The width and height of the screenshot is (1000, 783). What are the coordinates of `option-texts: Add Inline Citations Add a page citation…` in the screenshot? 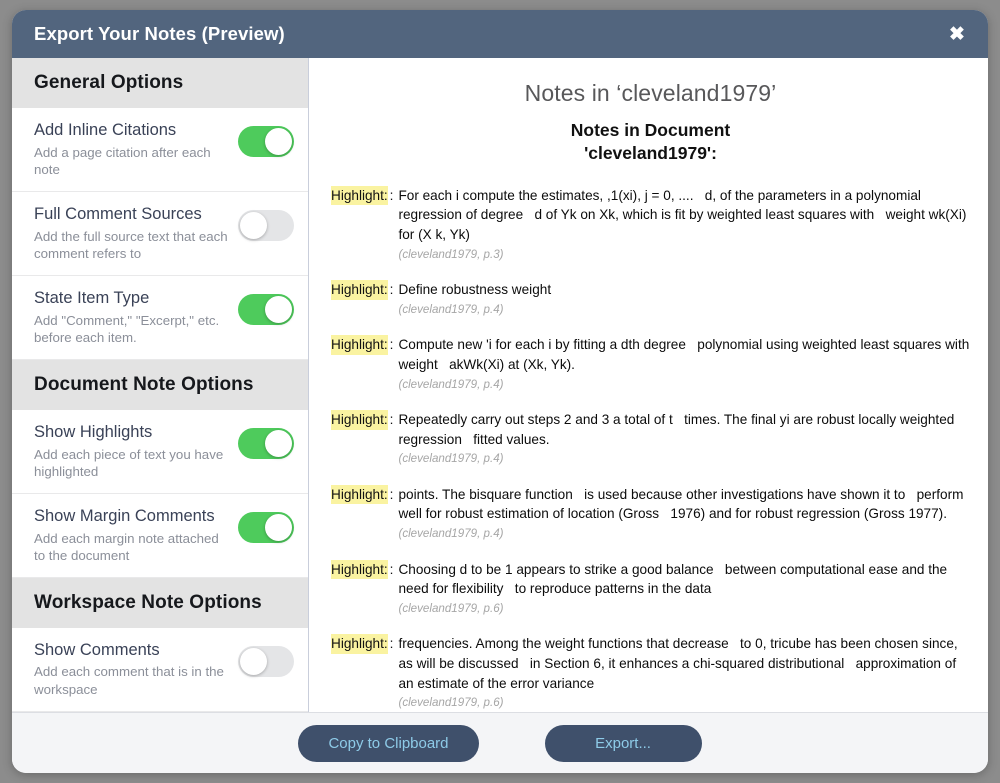 It's located at (136, 149).